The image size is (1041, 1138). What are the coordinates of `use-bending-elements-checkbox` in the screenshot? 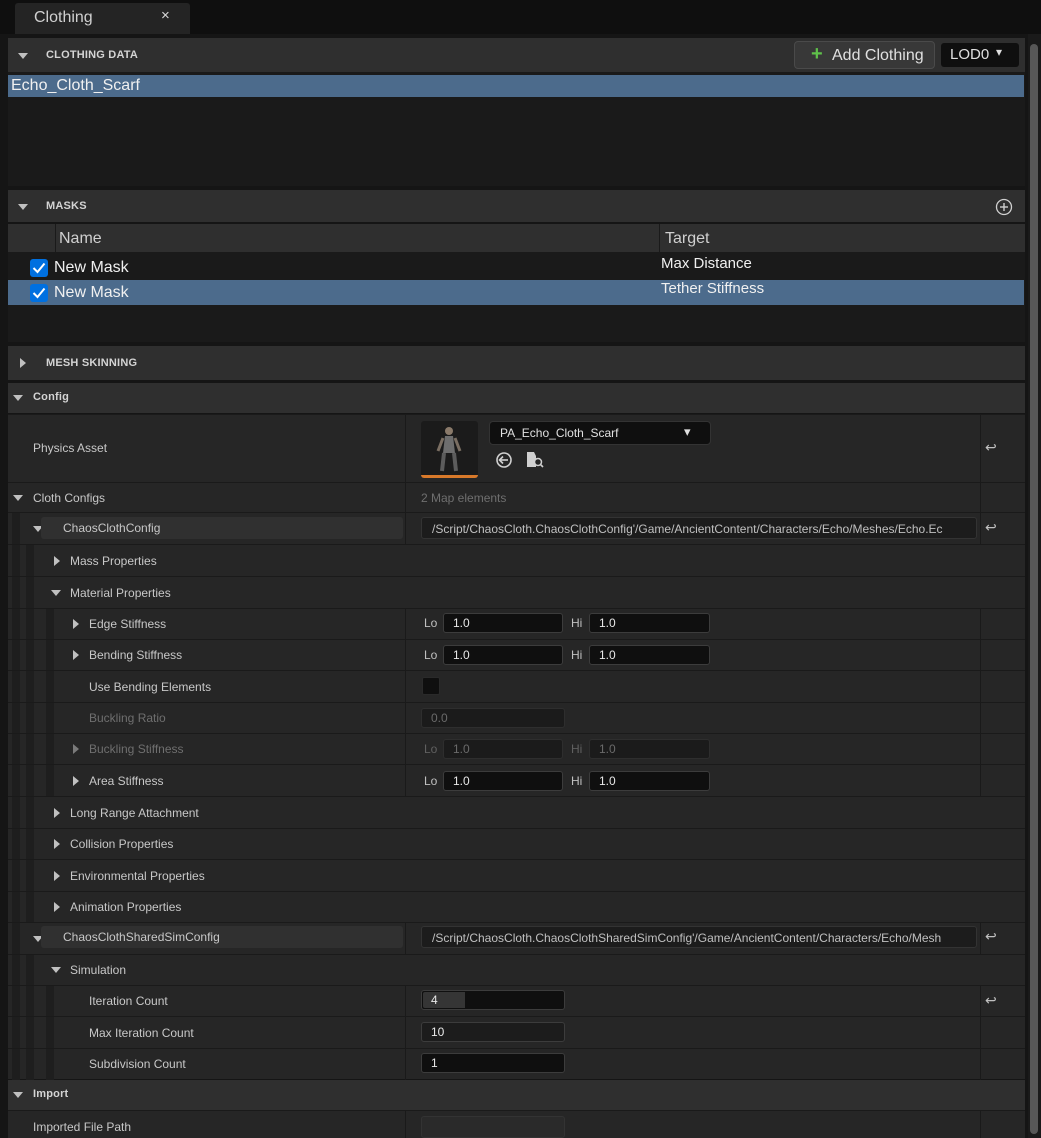 It's located at (431, 686).